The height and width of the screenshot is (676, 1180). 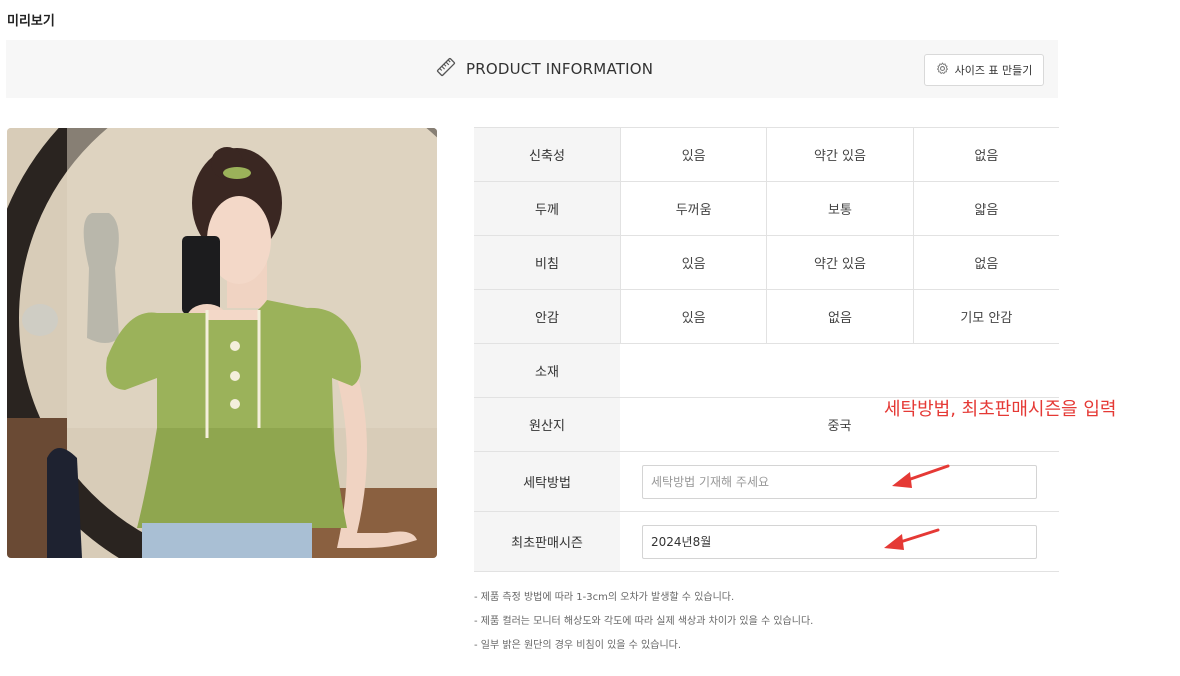 I want to click on table-row-material: 소재, so click(x=766, y=370).